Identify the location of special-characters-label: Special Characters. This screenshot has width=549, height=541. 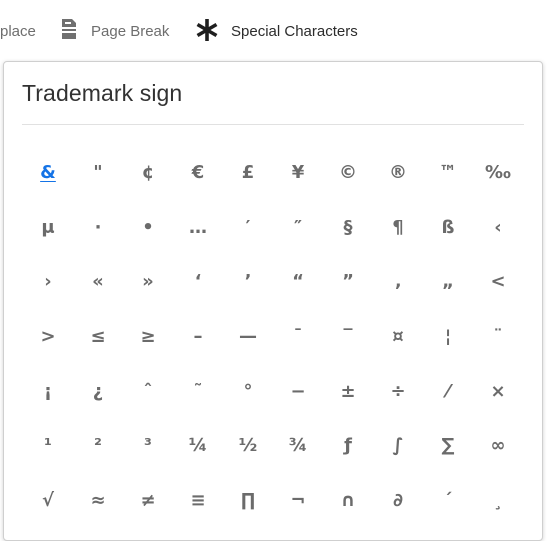
(294, 31).